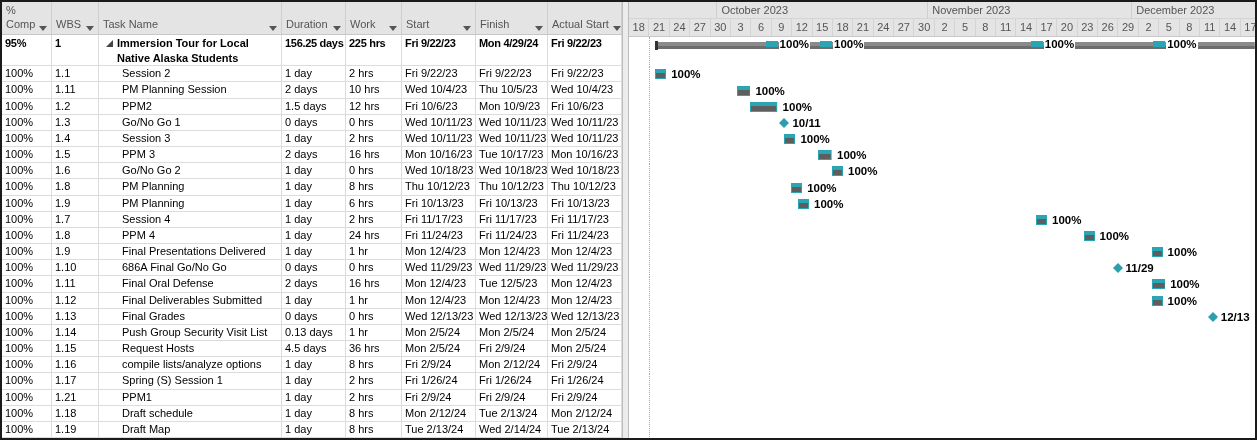  What do you see at coordinates (512, 18) in the screenshot?
I see `column-header: Finish` at bounding box center [512, 18].